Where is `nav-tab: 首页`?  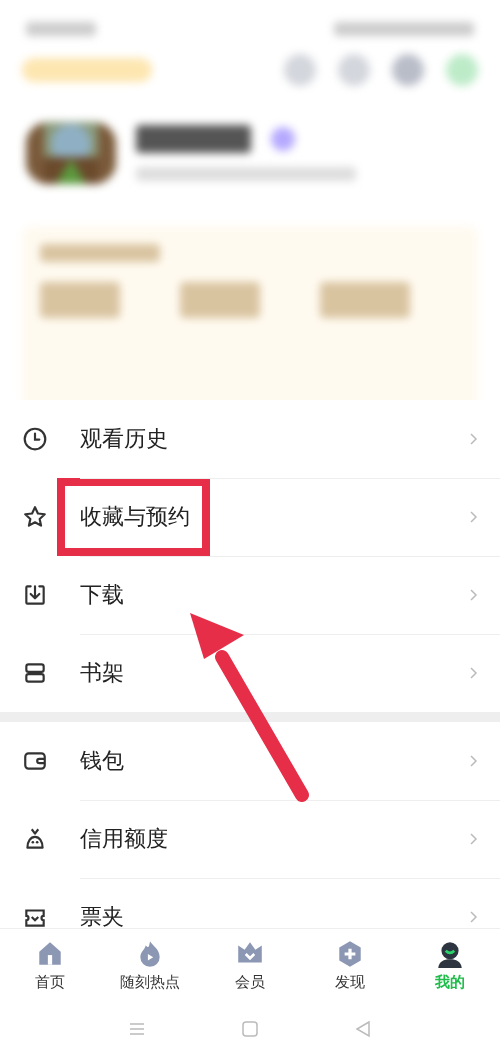 nav-tab: 首页 is located at coordinates (50, 965).